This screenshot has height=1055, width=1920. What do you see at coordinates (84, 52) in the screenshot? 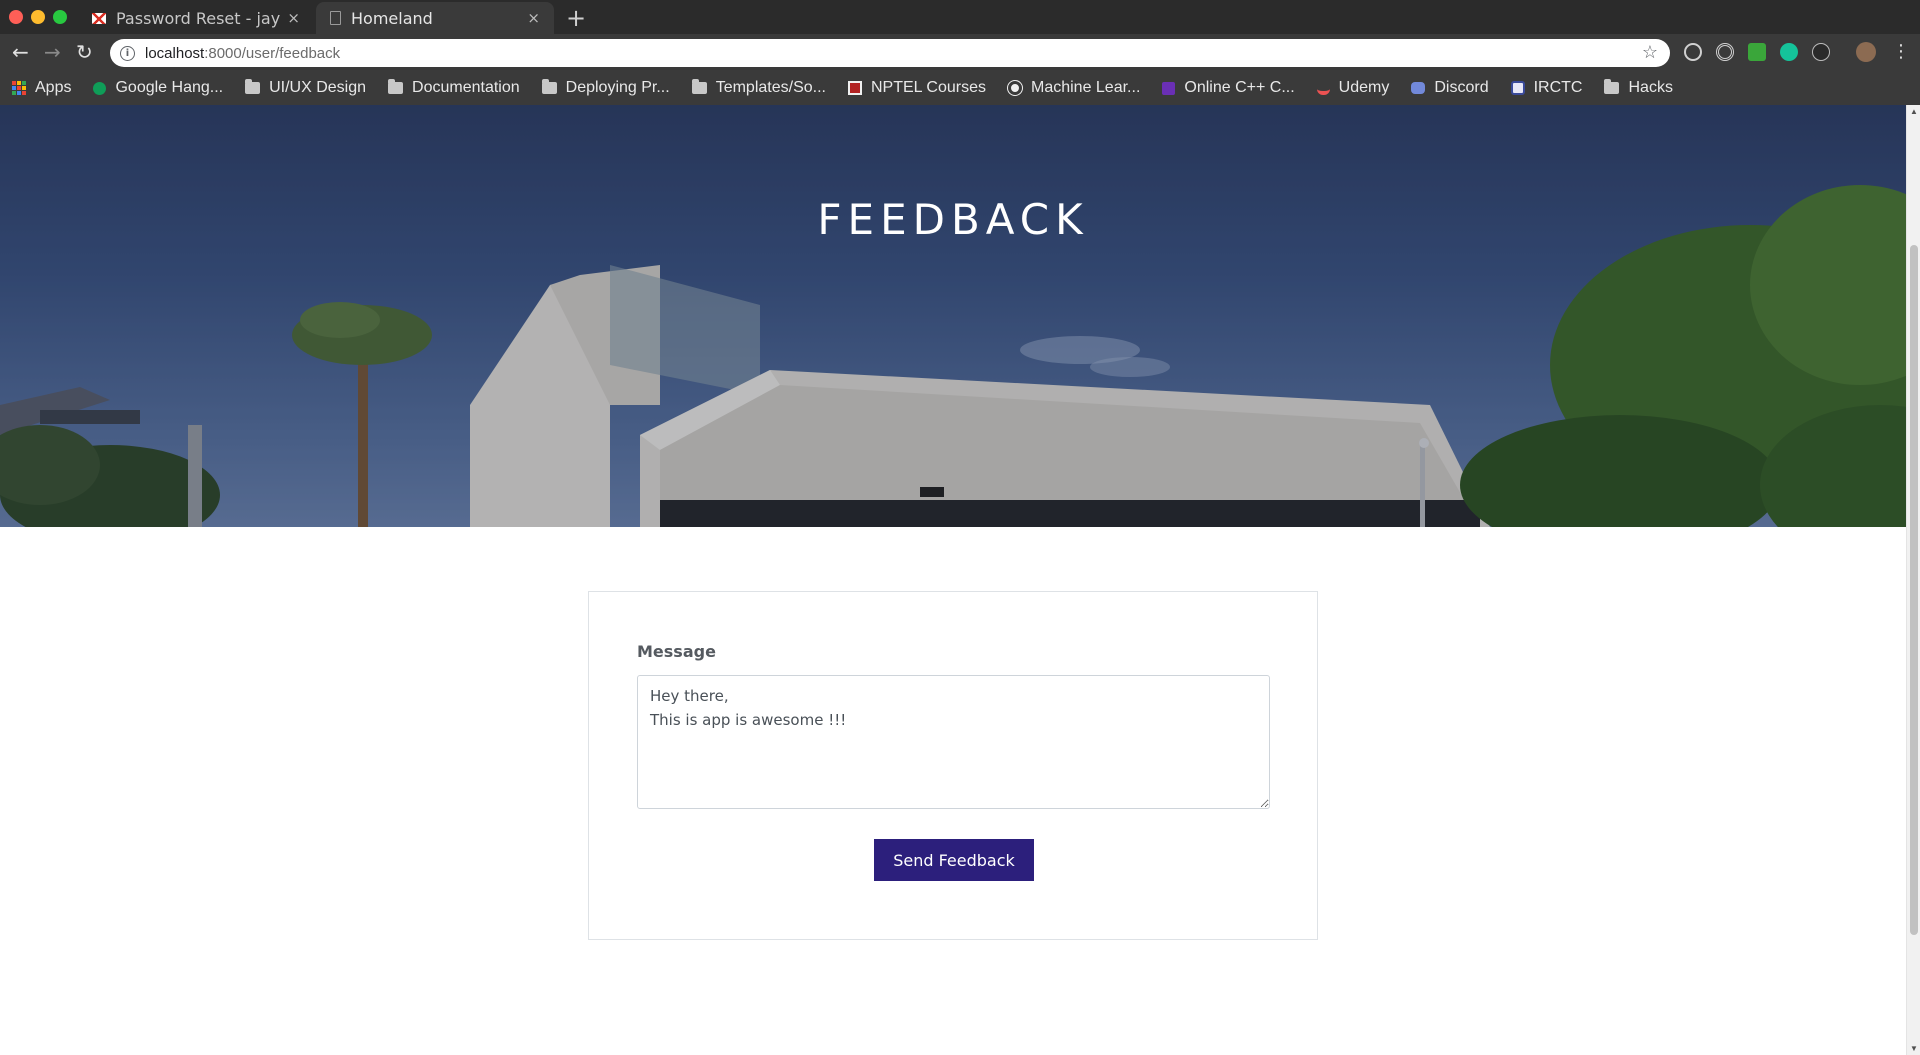
I see `reload-button: ↻` at bounding box center [84, 52].